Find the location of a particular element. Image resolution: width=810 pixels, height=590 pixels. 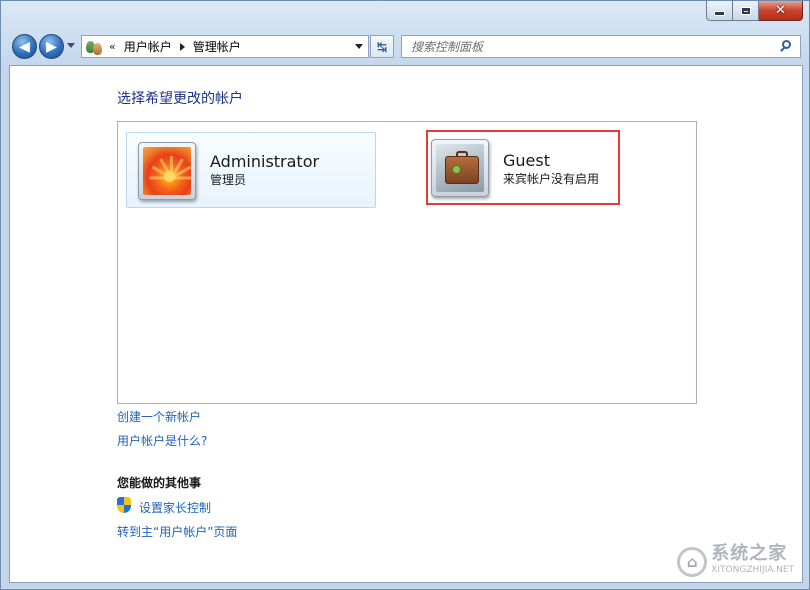

arrow-left-icon: ◀ is located at coordinates (24, 46).